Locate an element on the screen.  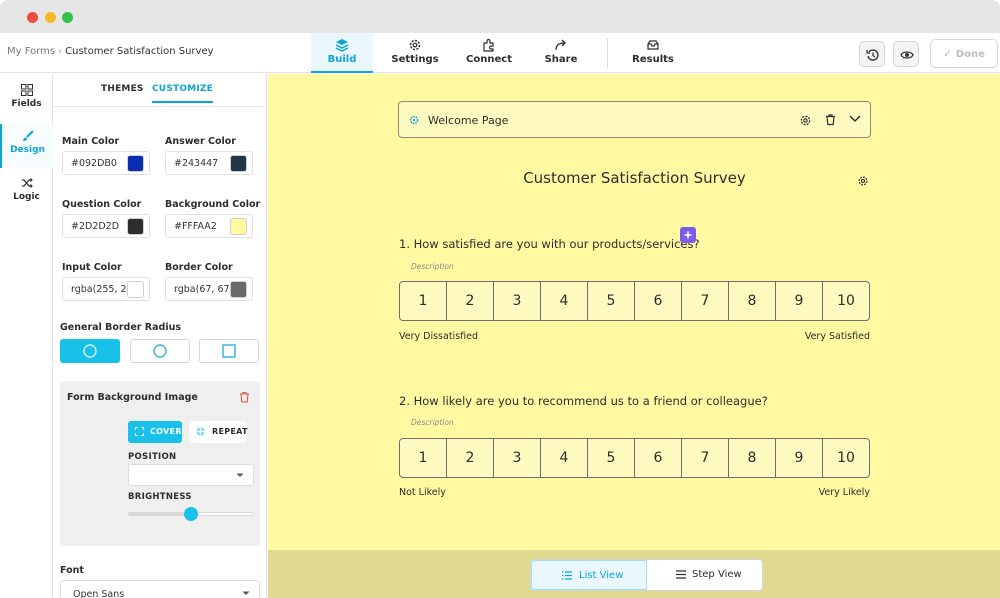
radius-square-button is located at coordinates (229, 351).